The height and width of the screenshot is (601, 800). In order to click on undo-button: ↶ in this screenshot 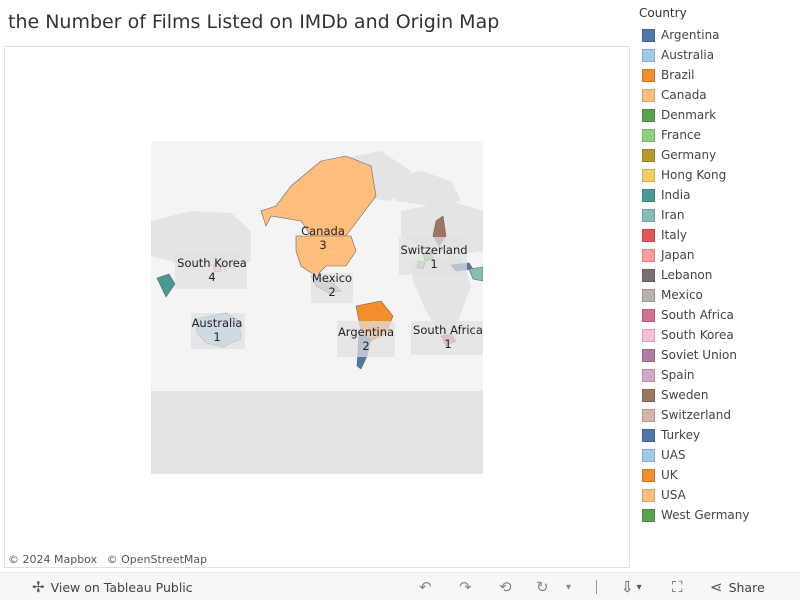, I will do `click(425, 587)`.